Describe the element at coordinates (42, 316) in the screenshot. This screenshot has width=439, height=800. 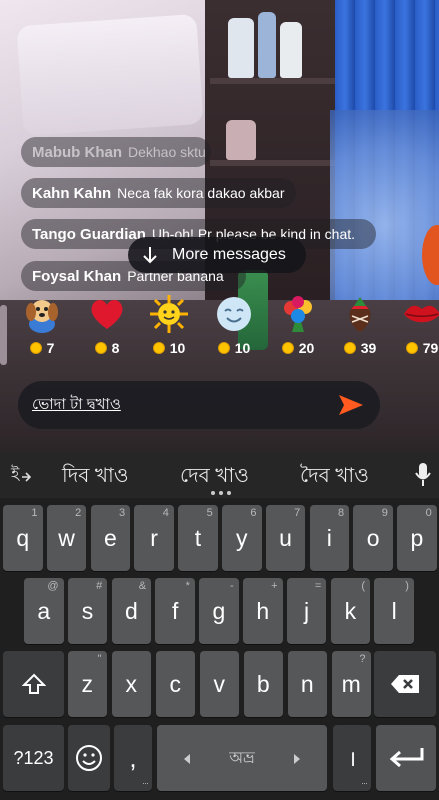
I see `puppy-icon` at that location.